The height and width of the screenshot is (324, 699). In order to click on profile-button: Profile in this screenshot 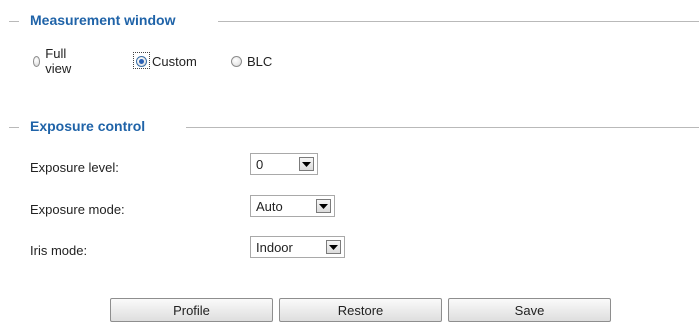, I will do `click(191, 310)`.